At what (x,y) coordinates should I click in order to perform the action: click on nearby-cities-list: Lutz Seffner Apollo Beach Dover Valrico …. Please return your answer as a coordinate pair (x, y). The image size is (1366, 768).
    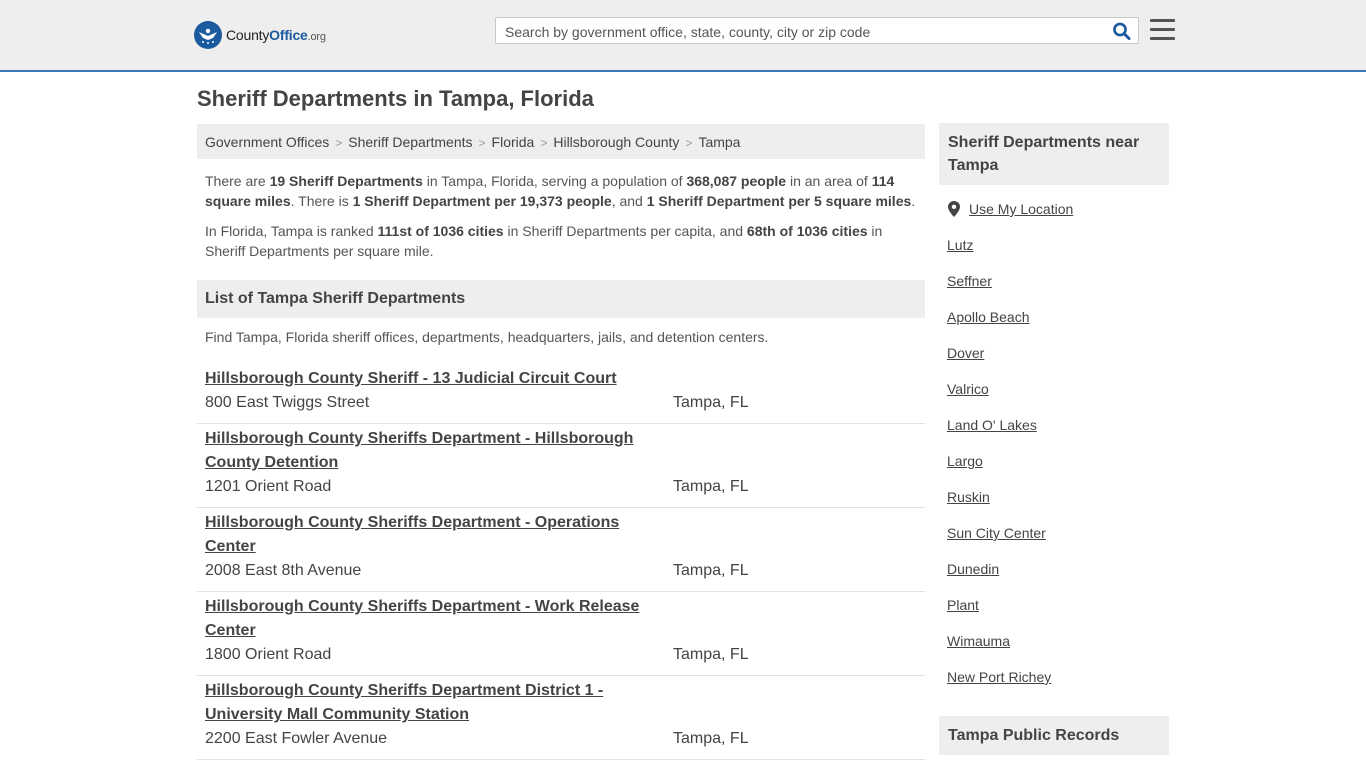
    Looking at the image, I should click on (999, 471).